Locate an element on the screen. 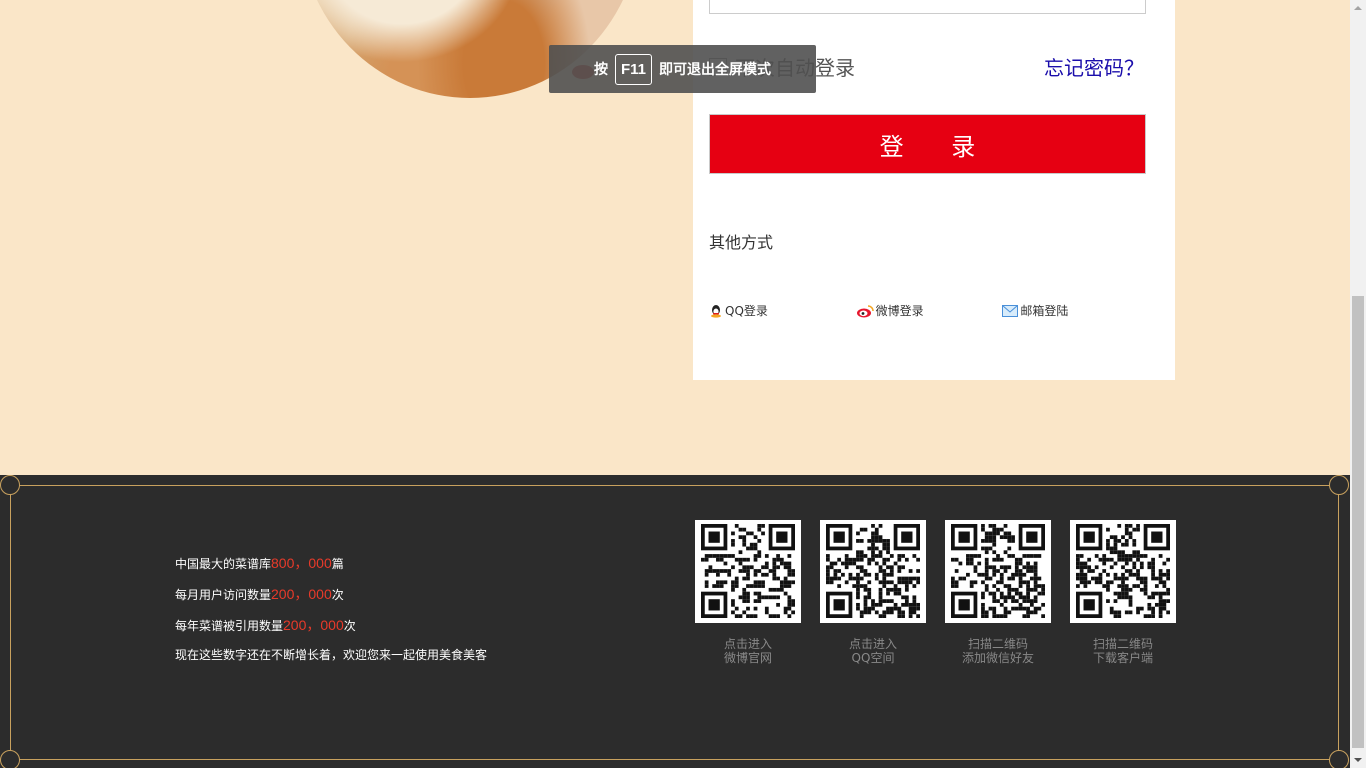 The image size is (1366, 768). weibo-icon is located at coordinates (865, 310).